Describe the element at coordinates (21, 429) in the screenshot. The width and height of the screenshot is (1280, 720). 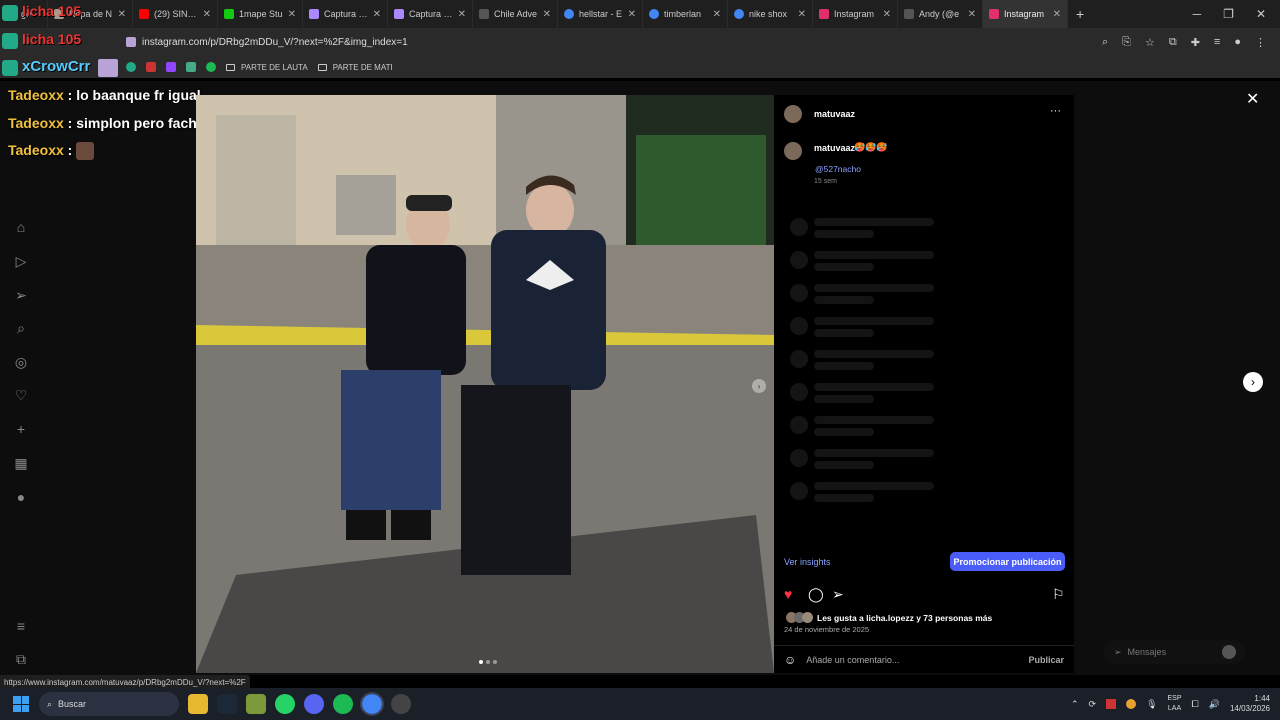
I see `create-icon: +` at that location.